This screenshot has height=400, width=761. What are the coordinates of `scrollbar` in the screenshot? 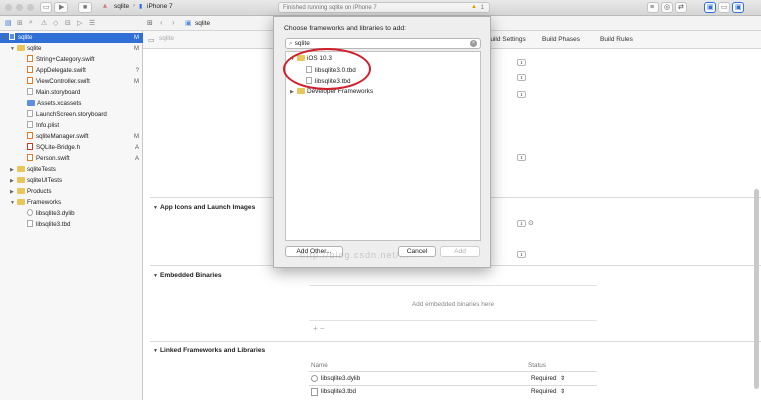 It's located at (756, 289).